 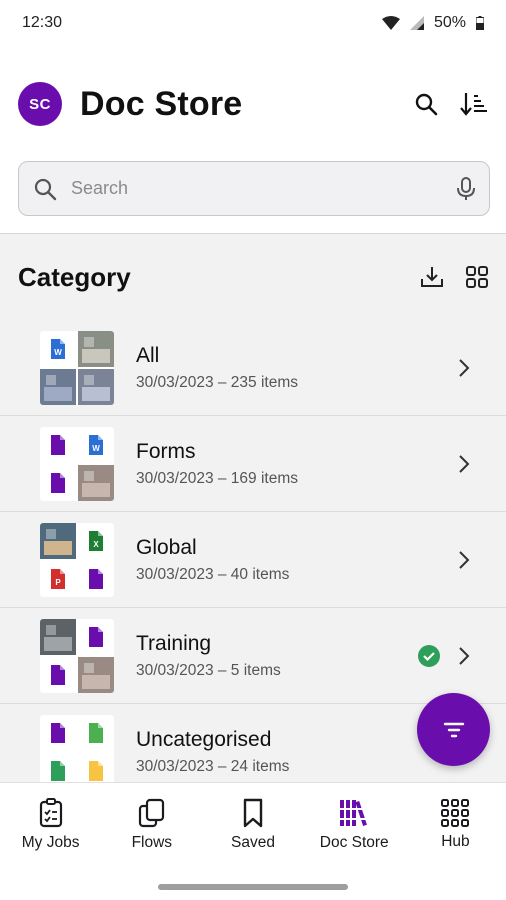 I want to click on nav-hub: Hub, so click(x=455, y=823).